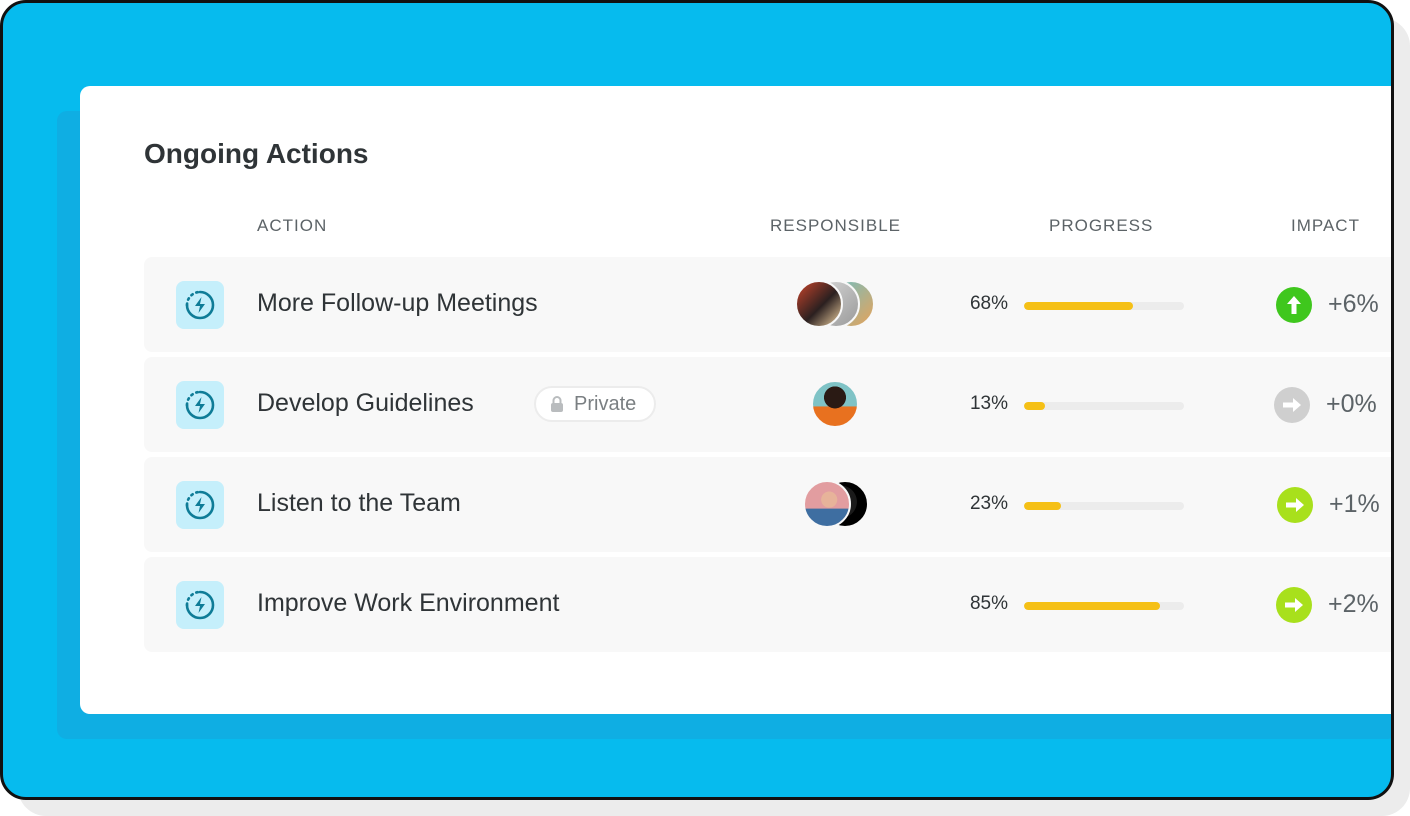 The height and width of the screenshot is (816, 1410). I want to click on column-header-action: ACTION, so click(292, 225).